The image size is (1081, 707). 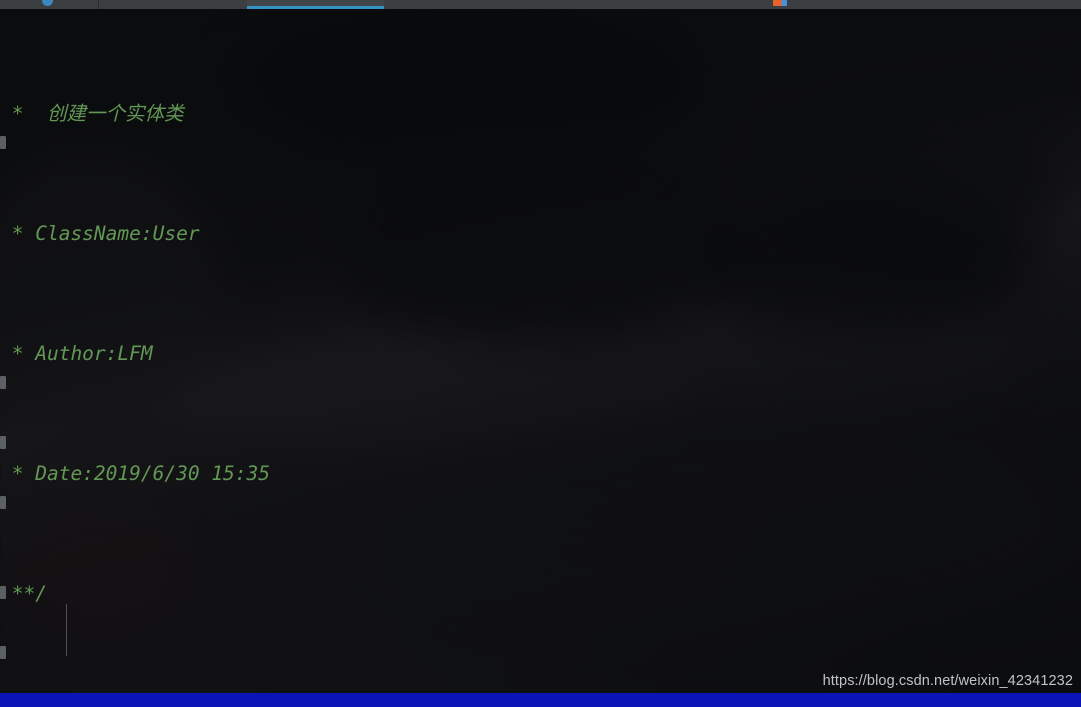 What do you see at coordinates (540, 234) in the screenshot?
I see `code-line: * ClassName:User` at bounding box center [540, 234].